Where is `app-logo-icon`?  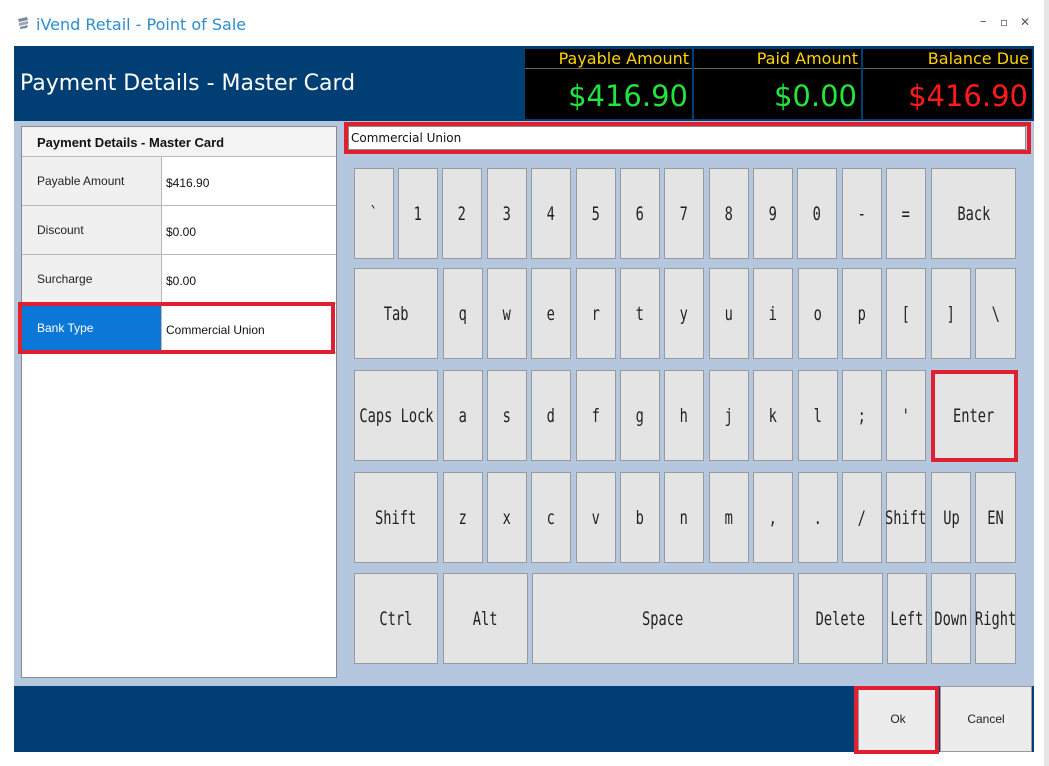 app-logo-icon is located at coordinates (23, 23).